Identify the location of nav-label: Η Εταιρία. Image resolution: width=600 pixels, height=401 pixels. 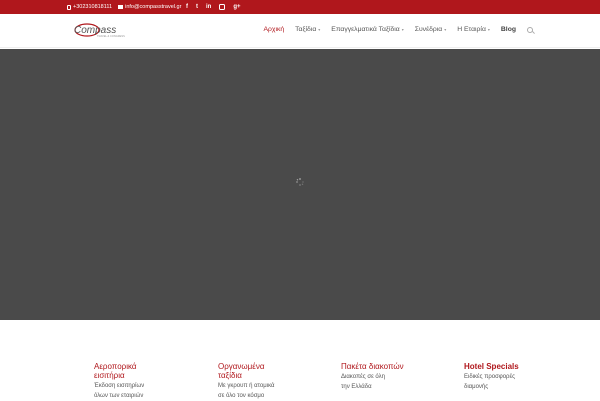
(471, 29).